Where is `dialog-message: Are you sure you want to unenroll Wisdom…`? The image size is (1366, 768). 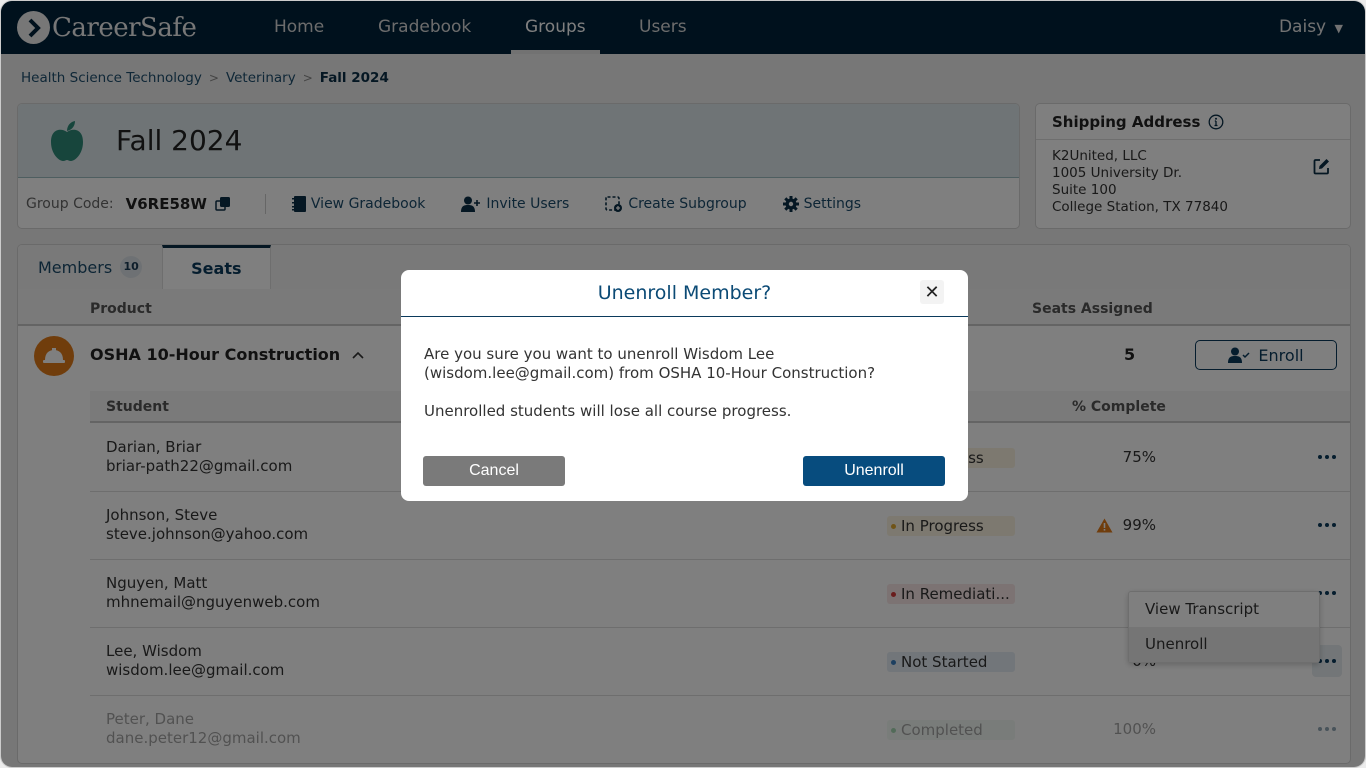
dialog-message: Are you sure you want to unenroll Wisdom… is located at coordinates (650, 363).